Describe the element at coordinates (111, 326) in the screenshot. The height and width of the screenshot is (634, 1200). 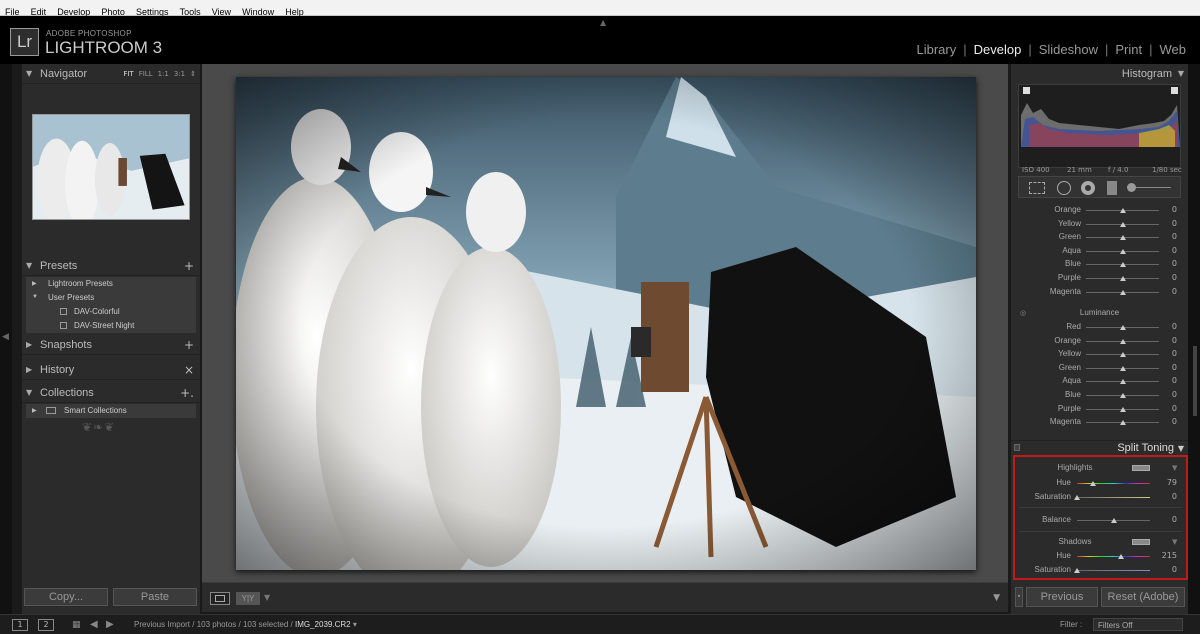
I see `preset-item-dav-street-night: DAV-Street Night` at that location.